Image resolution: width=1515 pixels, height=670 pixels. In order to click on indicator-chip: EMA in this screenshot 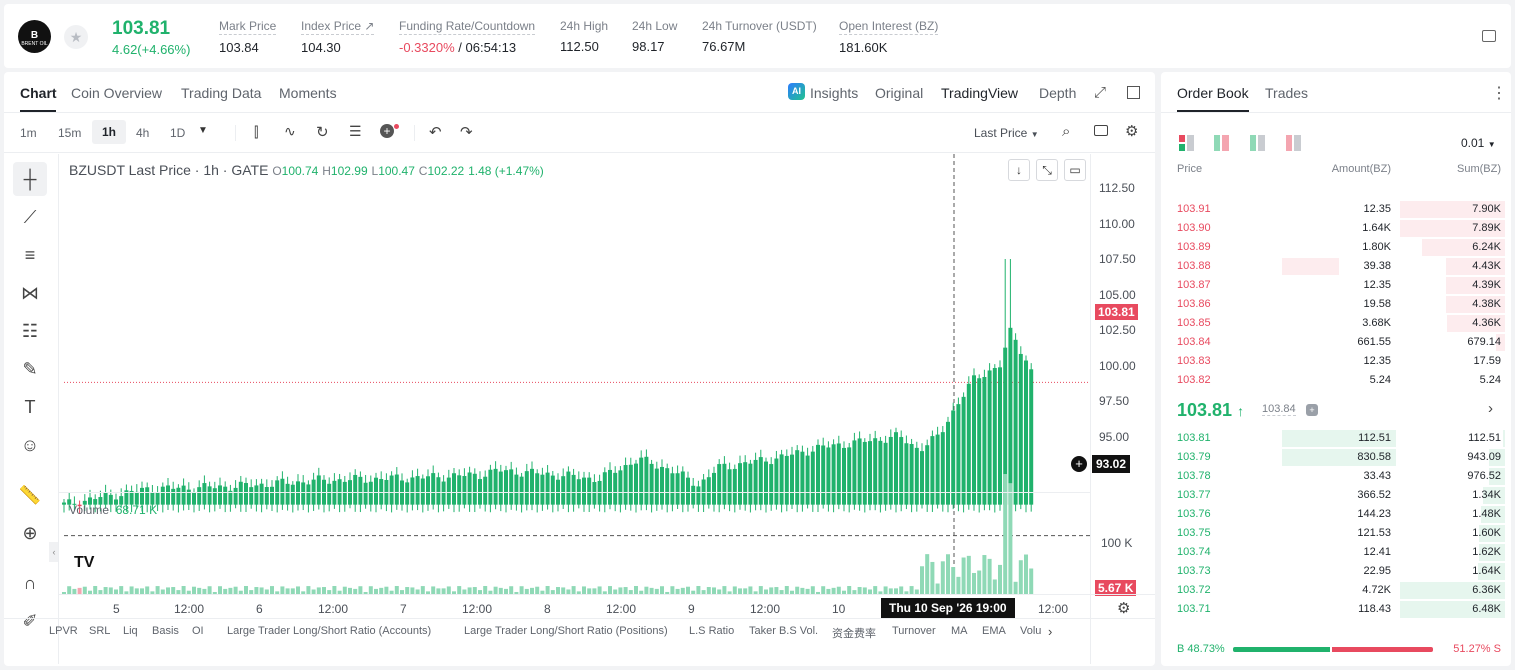, I will do `click(994, 631)`.